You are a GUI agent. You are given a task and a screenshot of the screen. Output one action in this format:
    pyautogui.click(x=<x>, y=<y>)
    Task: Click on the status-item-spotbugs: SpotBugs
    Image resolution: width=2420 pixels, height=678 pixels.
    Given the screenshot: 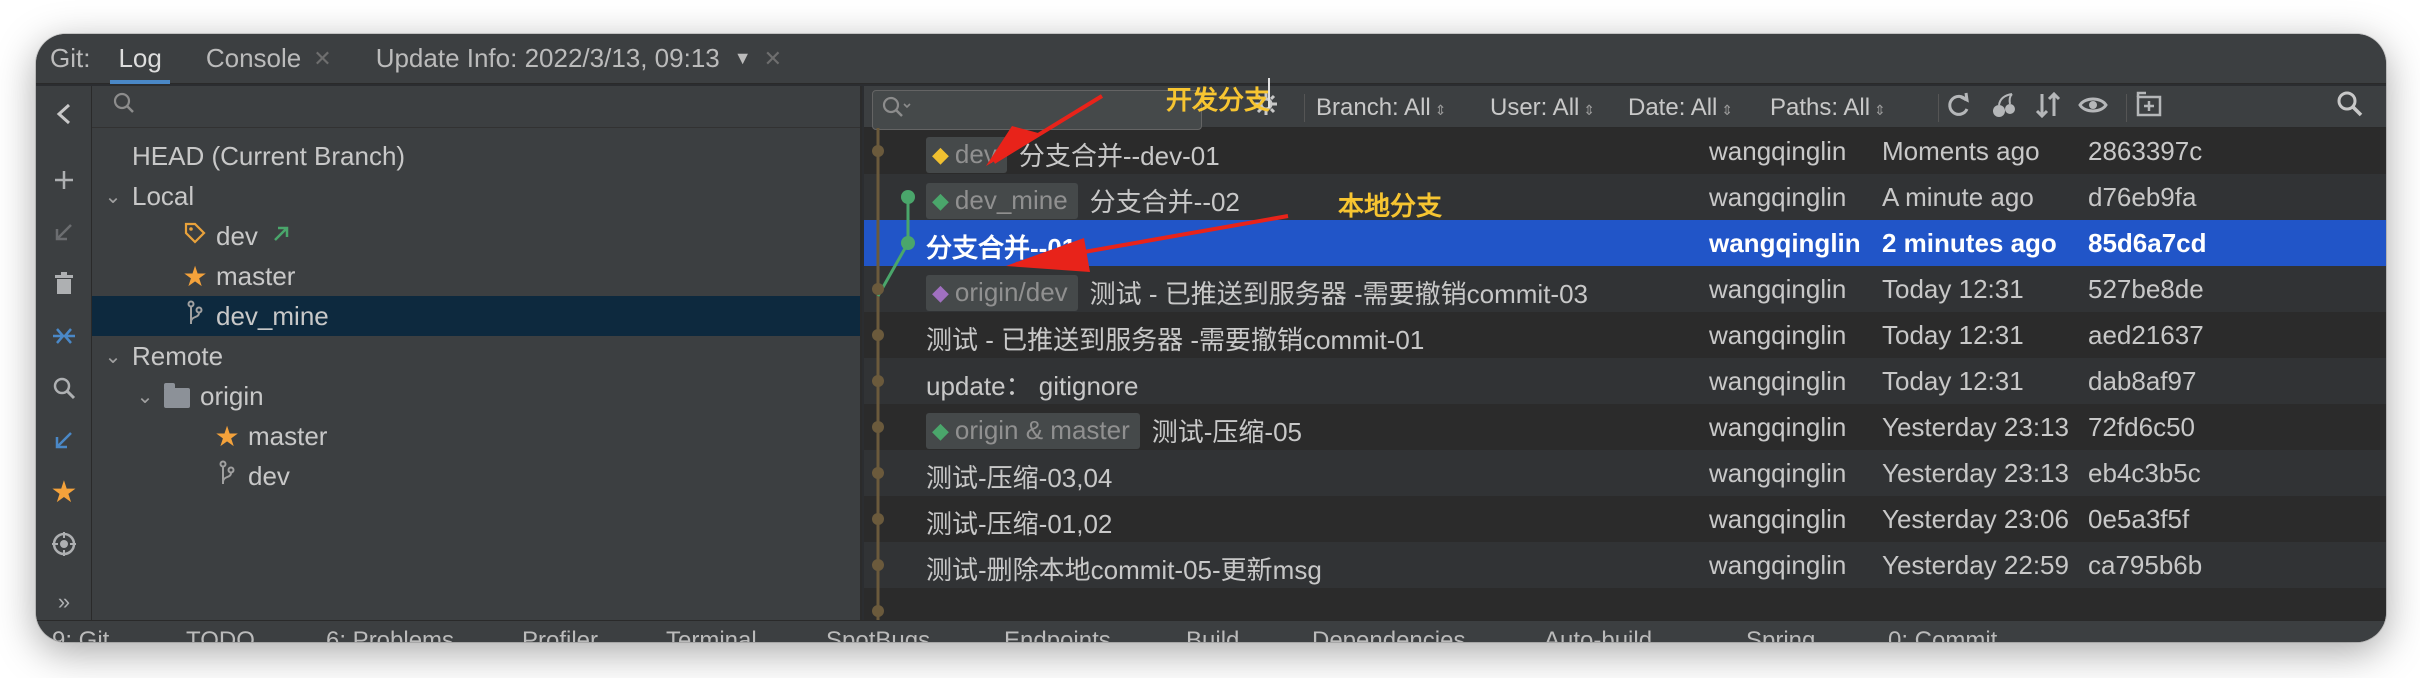 What is the action you would take?
    pyautogui.click(x=878, y=631)
    